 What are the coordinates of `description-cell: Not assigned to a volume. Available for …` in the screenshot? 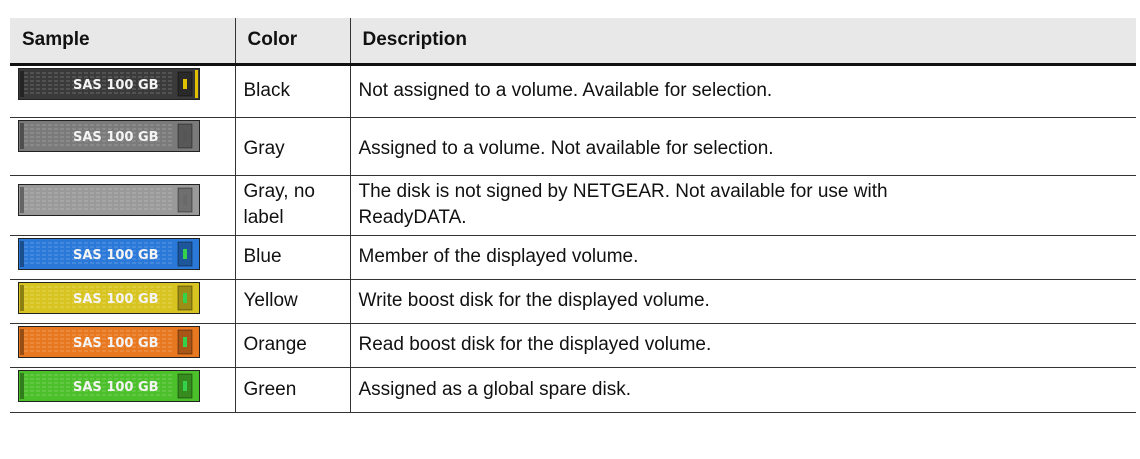 It's located at (565, 90).